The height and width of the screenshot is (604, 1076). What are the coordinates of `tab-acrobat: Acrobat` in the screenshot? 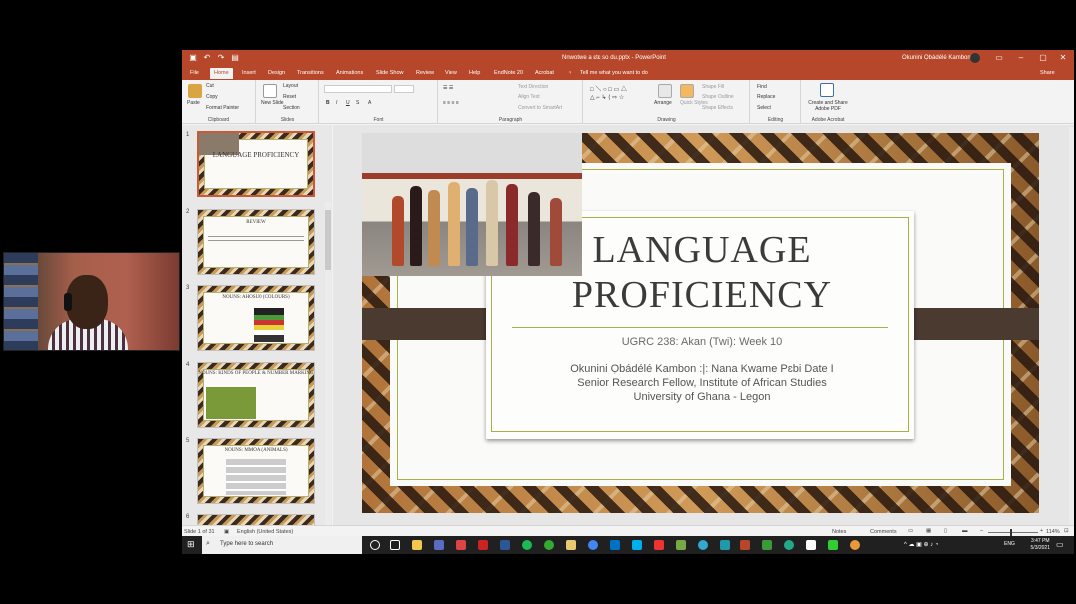 It's located at (544, 73).